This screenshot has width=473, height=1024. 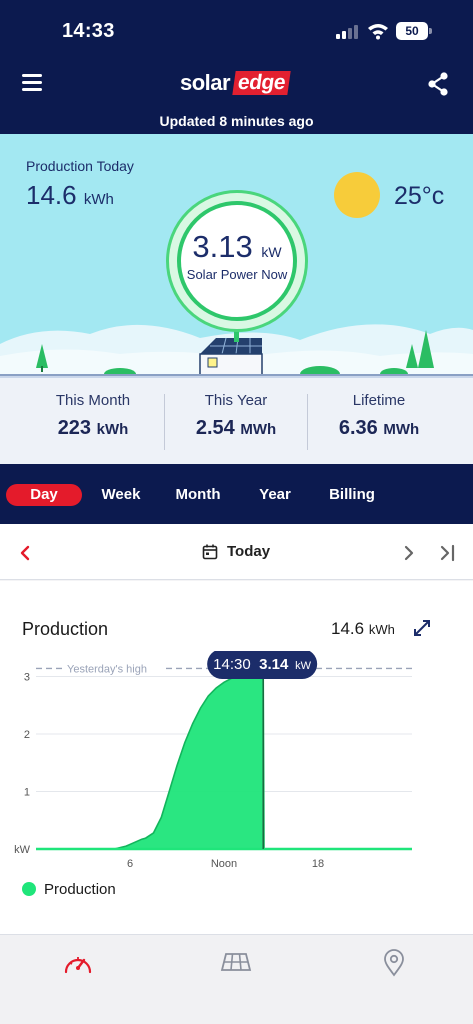 What do you see at coordinates (271, 252) in the screenshot?
I see `power-now-unit: kW` at bounding box center [271, 252].